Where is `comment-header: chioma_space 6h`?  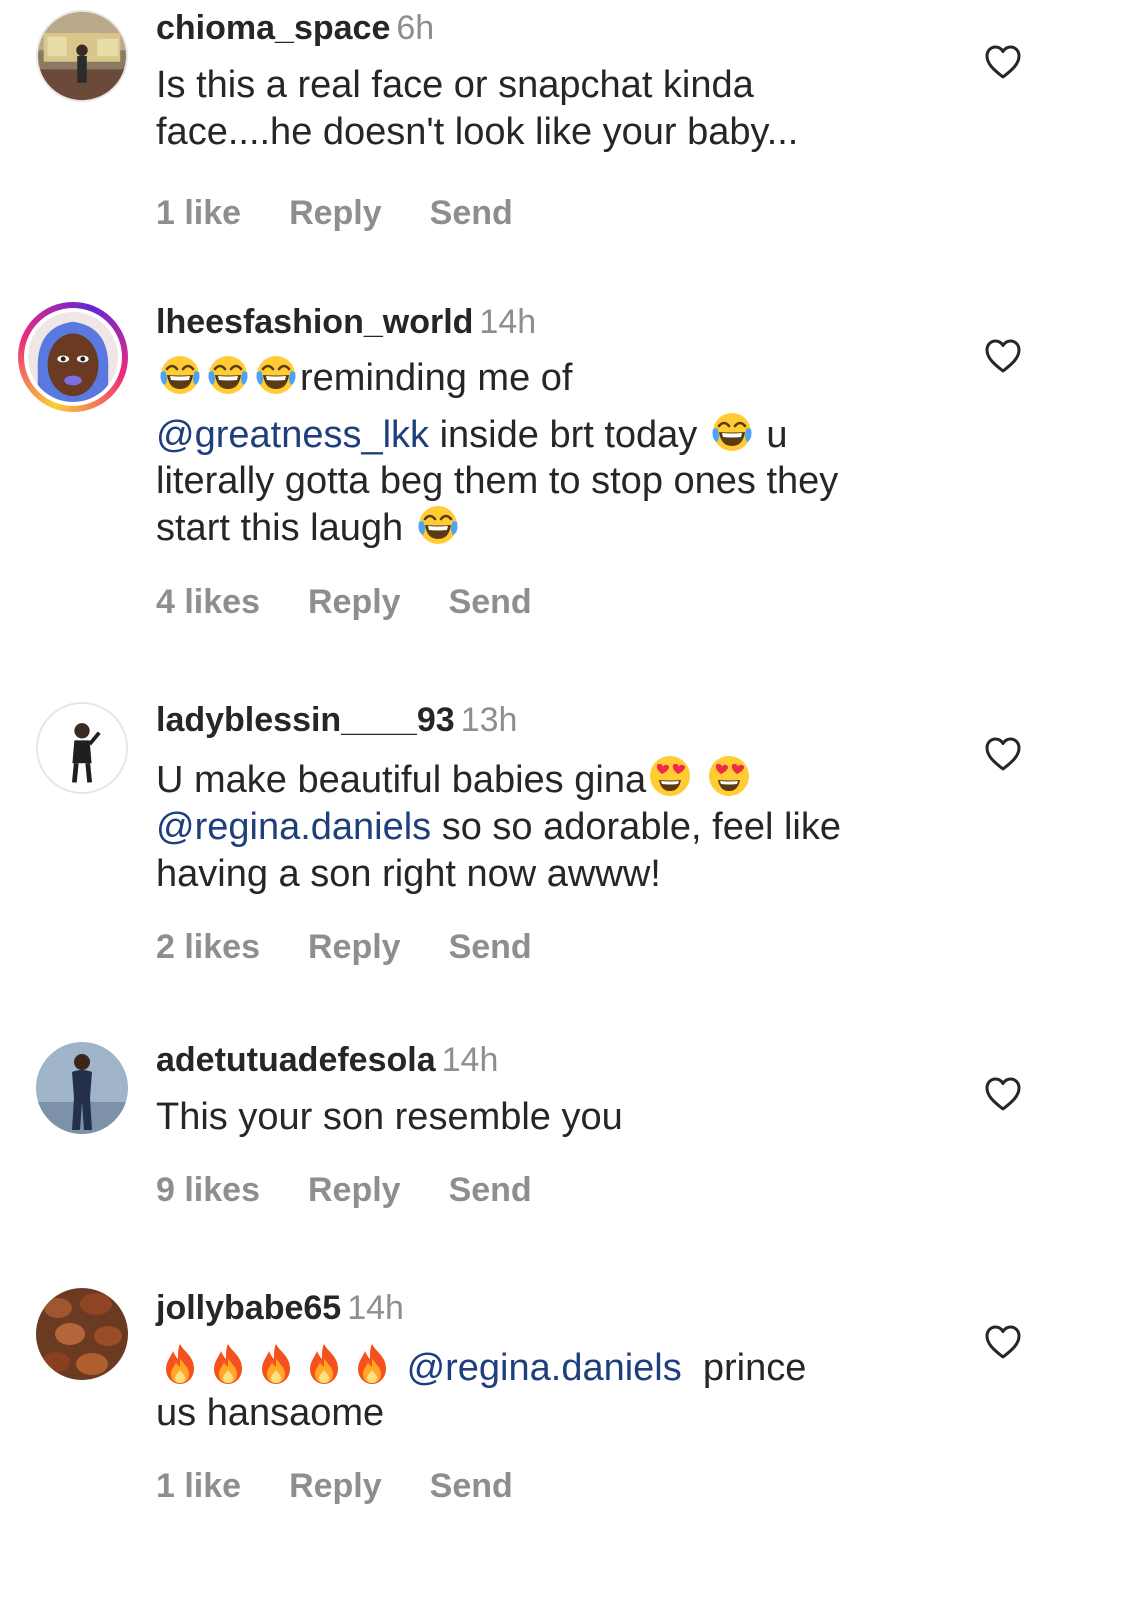 comment-header: chioma_space 6h is located at coordinates (551, 28).